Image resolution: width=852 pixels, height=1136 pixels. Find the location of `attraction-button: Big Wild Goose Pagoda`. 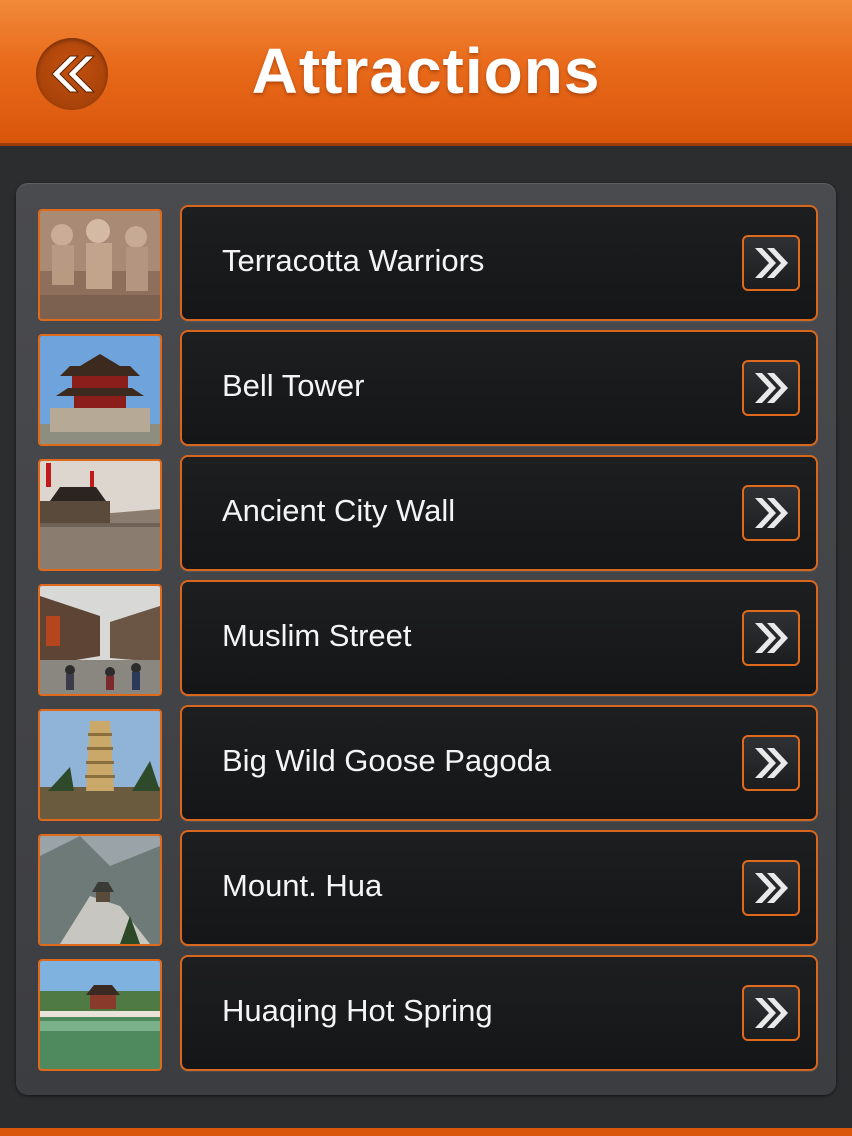

attraction-button: Big Wild Goose Pagoda is located at coordinates (499, 763).